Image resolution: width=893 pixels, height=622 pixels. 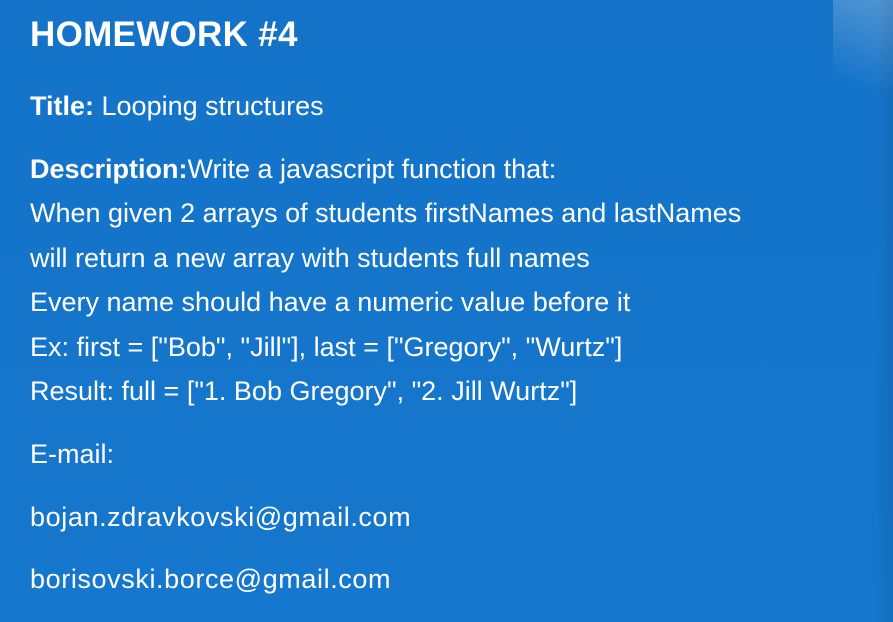 What do you see at coordinates (884, 311) in the screenshot?
I see `edge-shading` at bounding box center [884, 311].